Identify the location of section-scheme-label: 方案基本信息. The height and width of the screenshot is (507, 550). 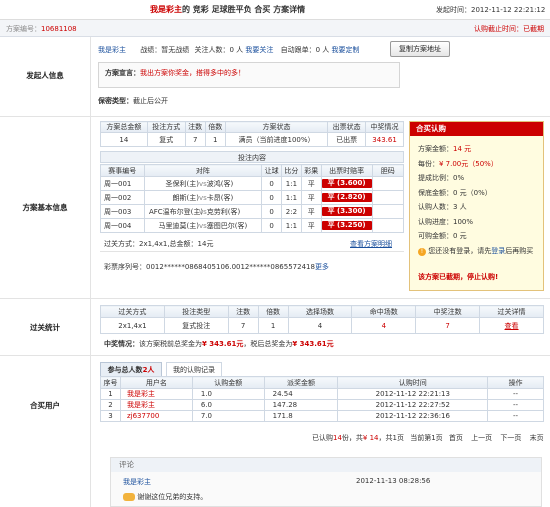
(45, 207).